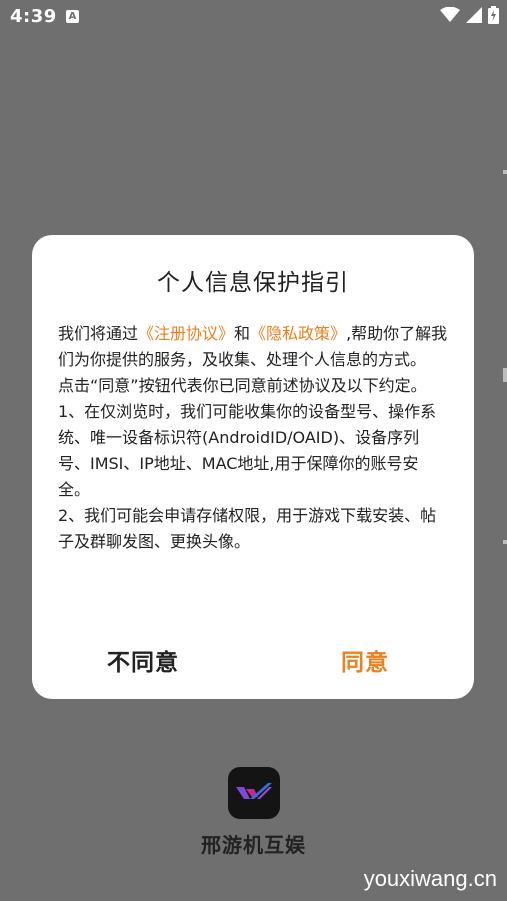  What do you see at coordinates (365, 660) in the screenshot?
I see `agree-button: 同意` at bounding box center [365, 660].